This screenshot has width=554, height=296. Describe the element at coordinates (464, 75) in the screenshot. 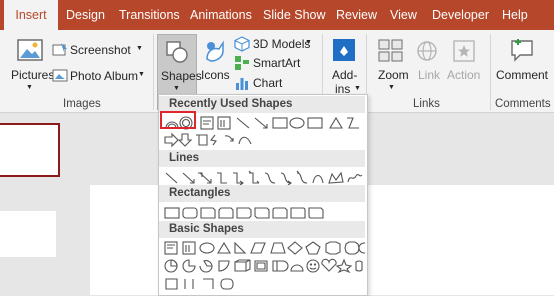

I see `action-label: Action` at that location.